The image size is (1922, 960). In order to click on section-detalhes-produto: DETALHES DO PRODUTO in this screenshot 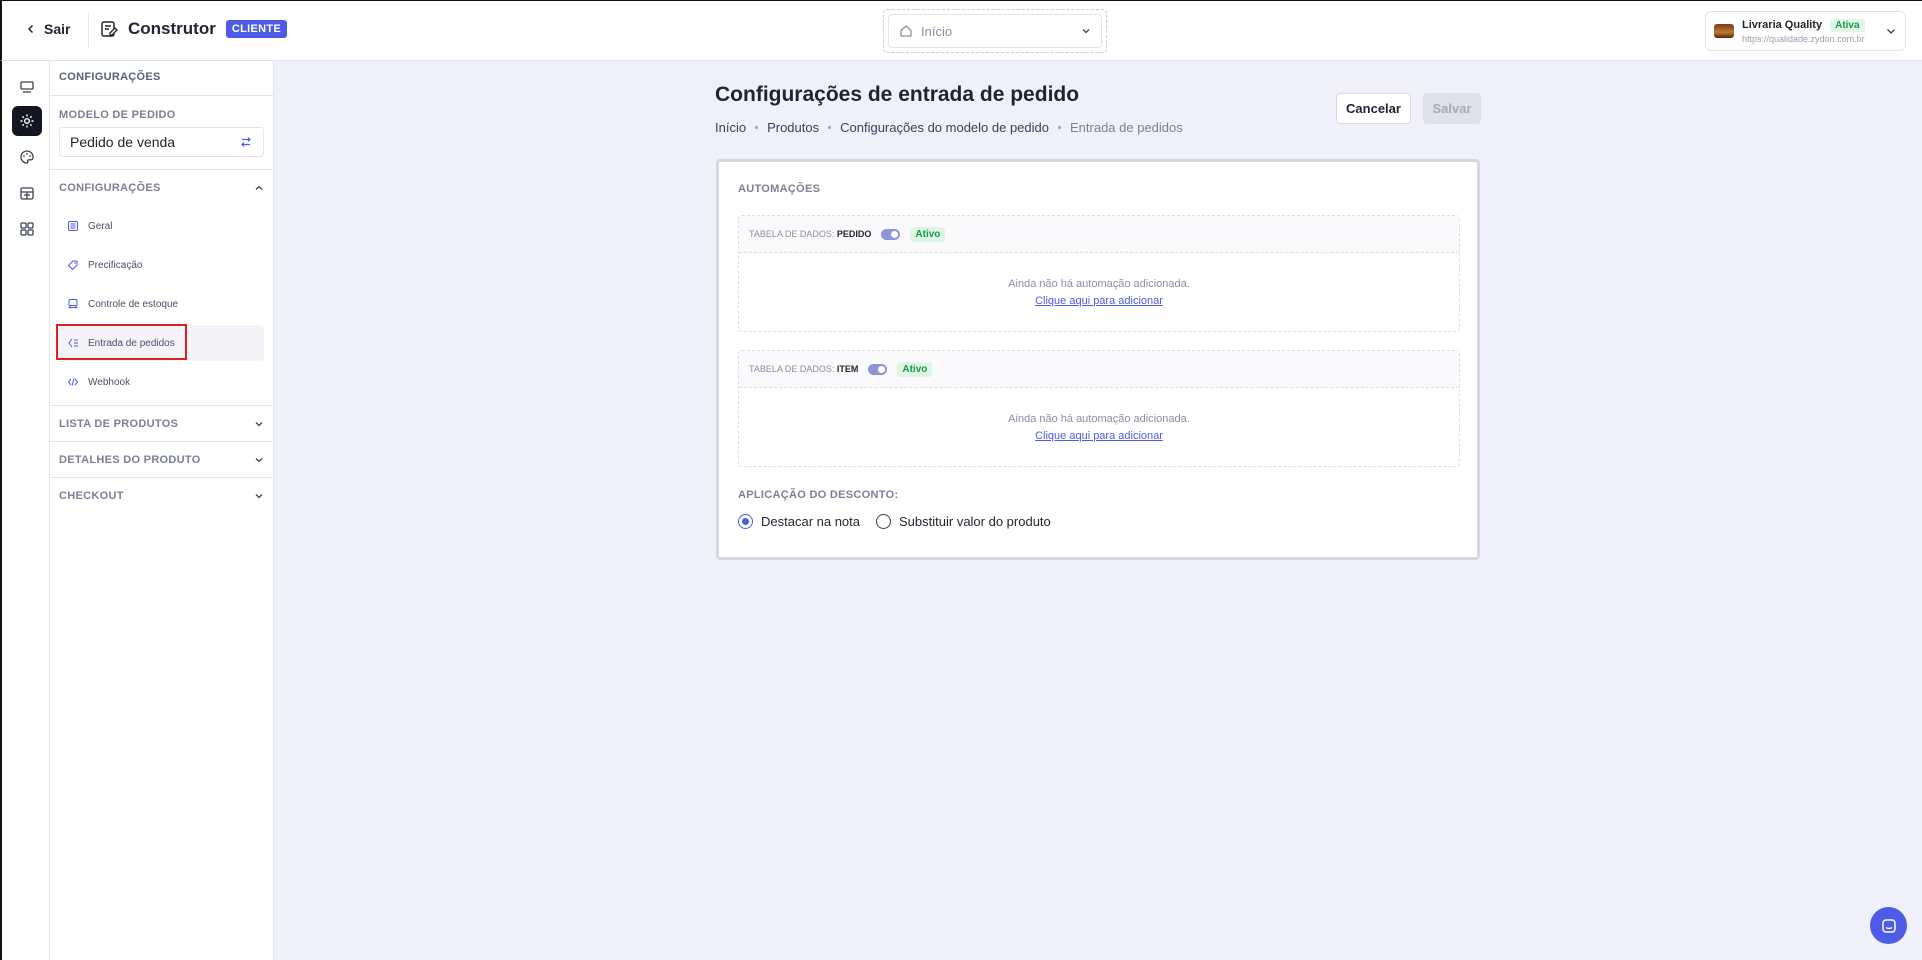, I will do `click(161, 459)`.